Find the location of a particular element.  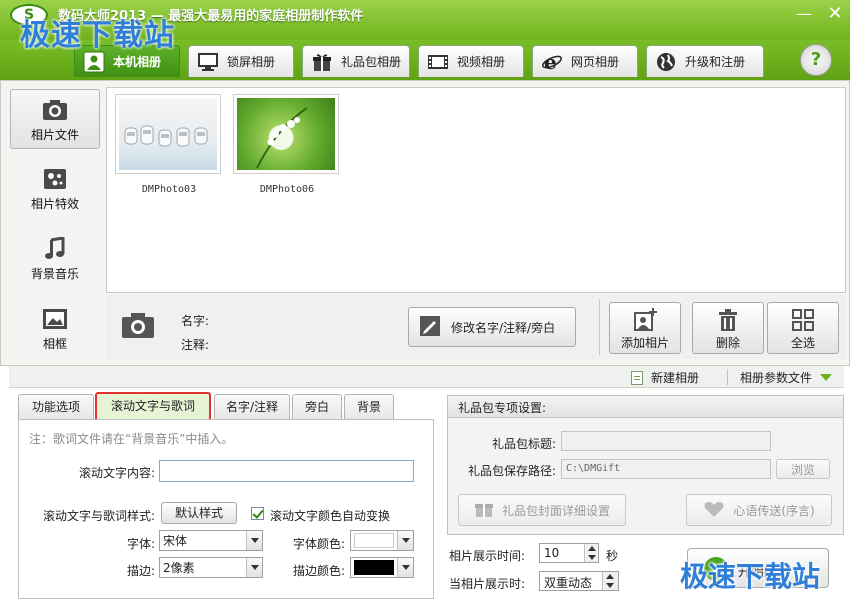

photo-info-bar: 名字: 注释: 修改名字/注释/旁白 添加相片 删除 全选 is located at coordinates (476, 327).